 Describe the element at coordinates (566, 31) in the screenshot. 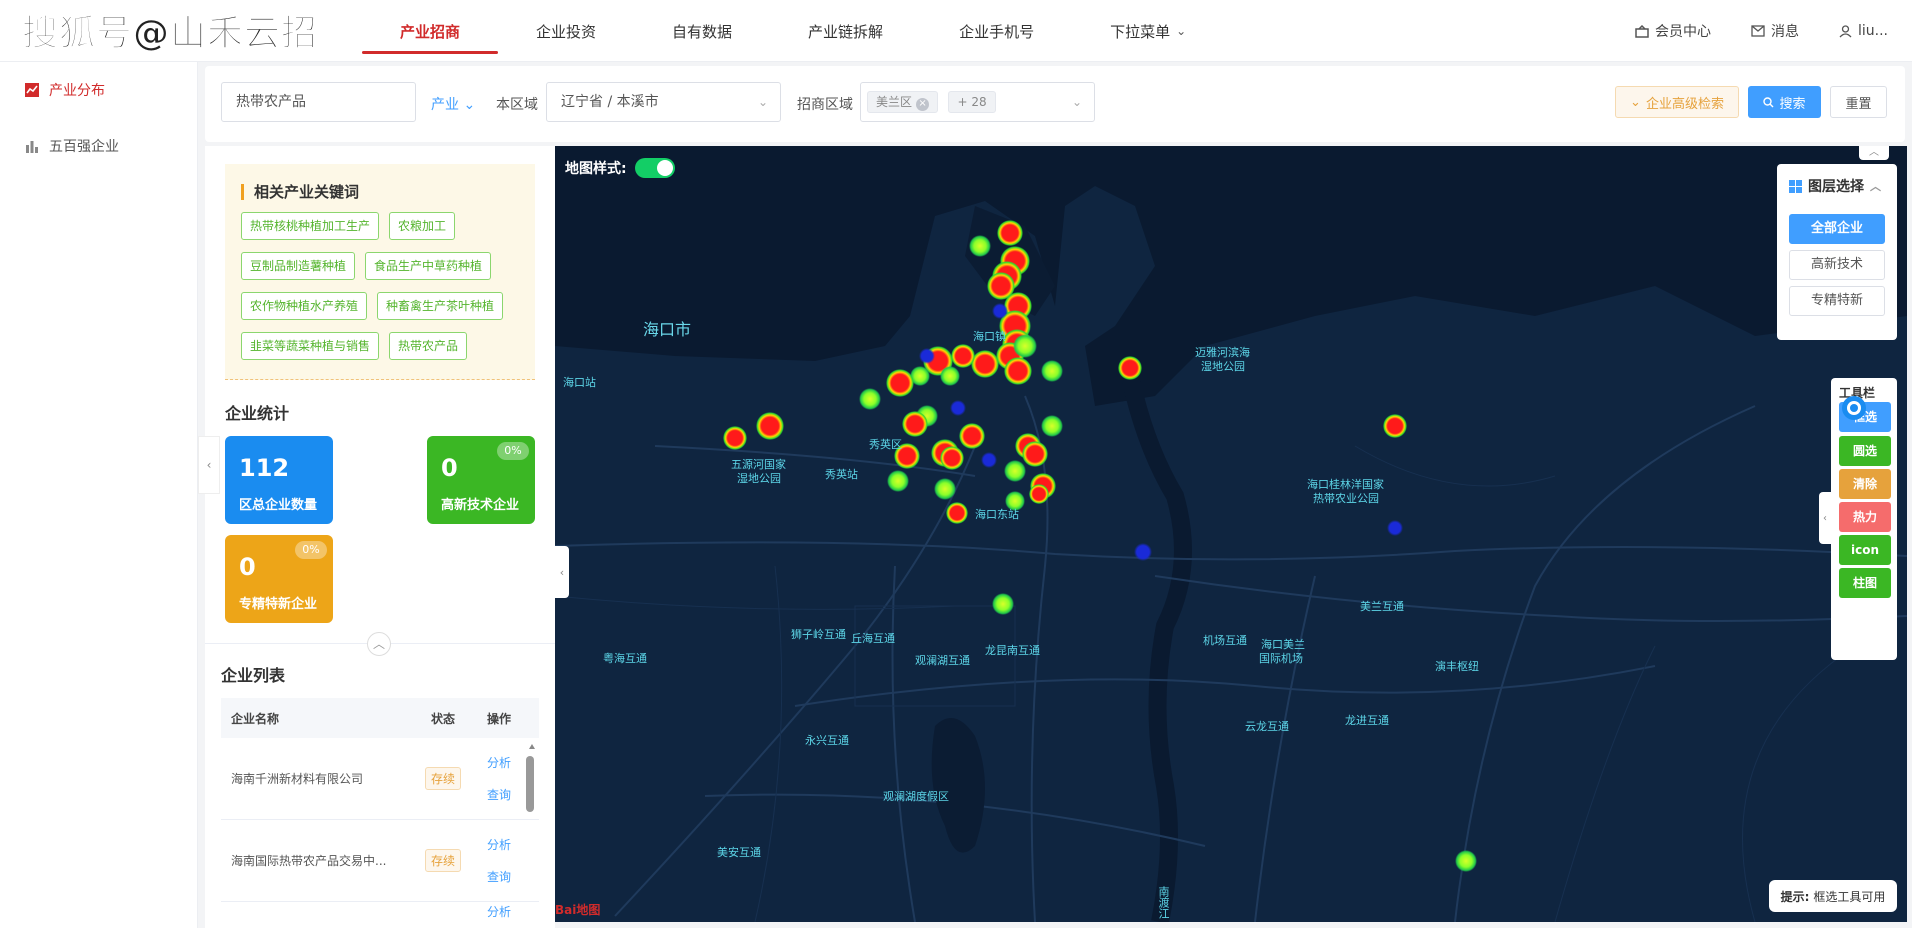

I see `nav-item-enterprise-investment: 企业投资` at that location.